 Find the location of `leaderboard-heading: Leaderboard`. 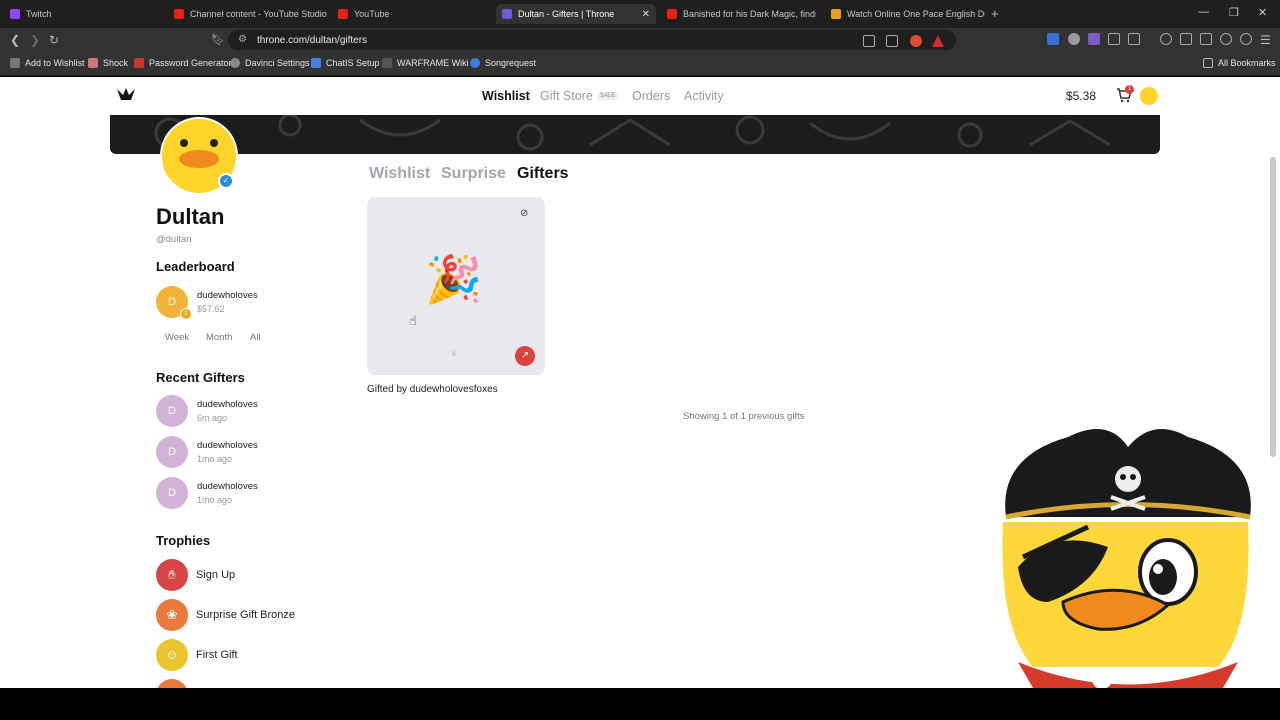

leaderboard-heading: Leaderboard is located at coordinates (195, 266).